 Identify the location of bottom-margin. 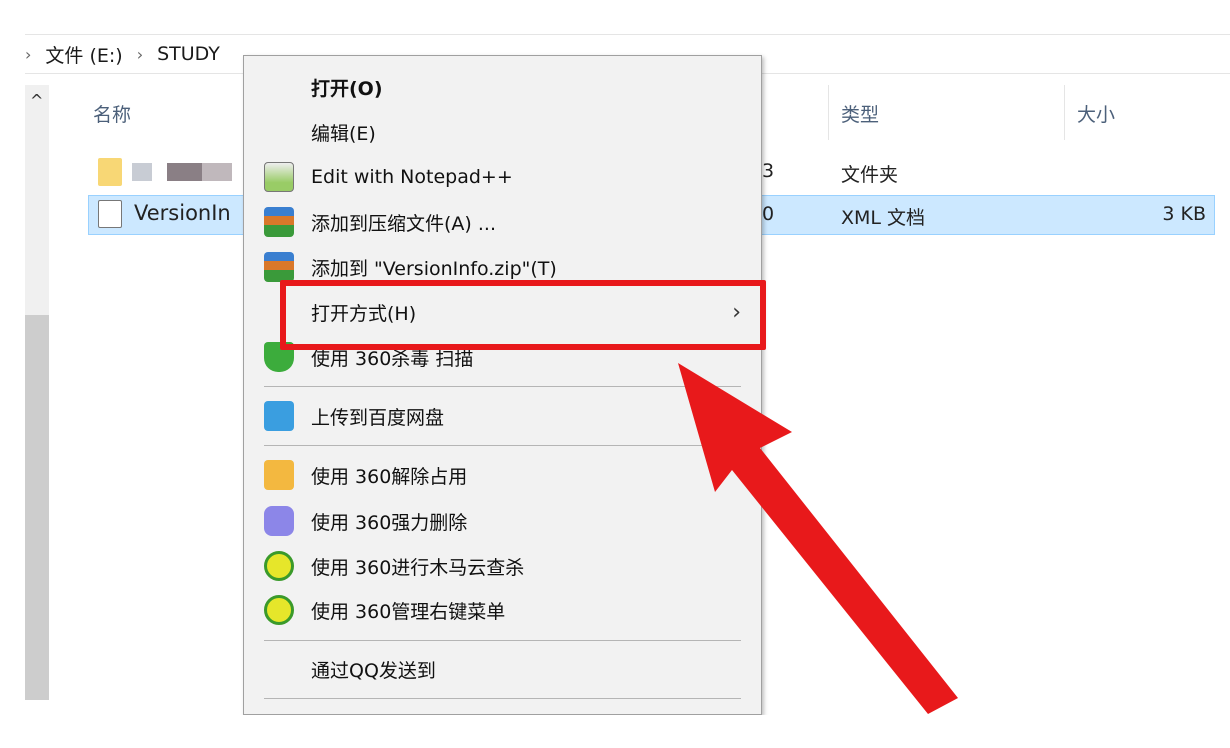
(615, 731).